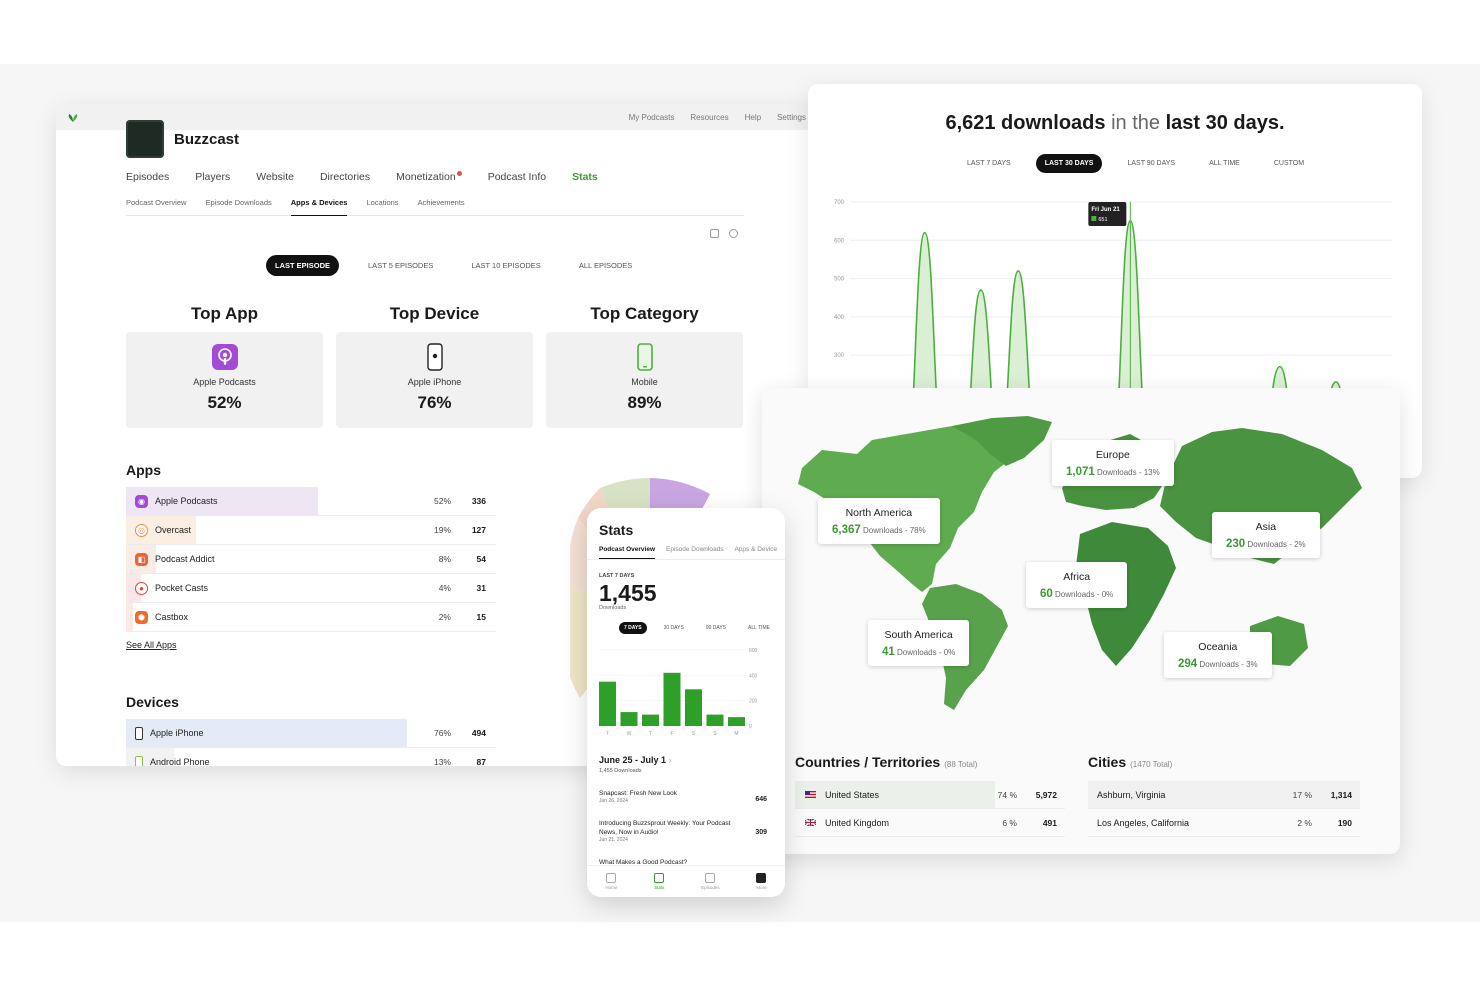 The width and height of the screenshot is (1480, 987). I want to click on range-custom: CUSTOM, so click(1289, 163).